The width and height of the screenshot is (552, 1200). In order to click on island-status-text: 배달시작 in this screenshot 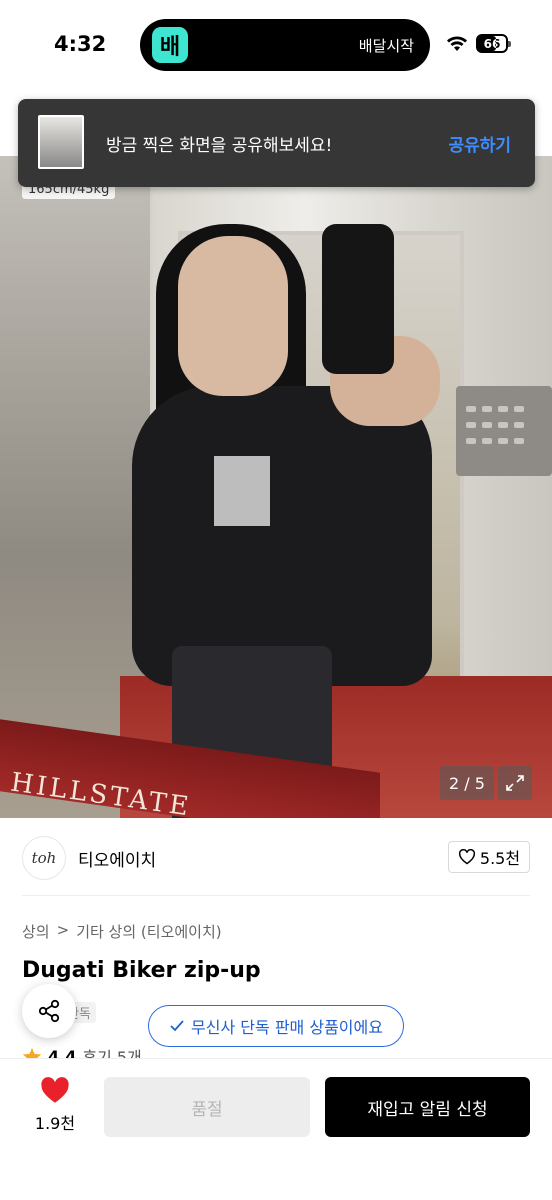, I will do `click(386, 46)`.